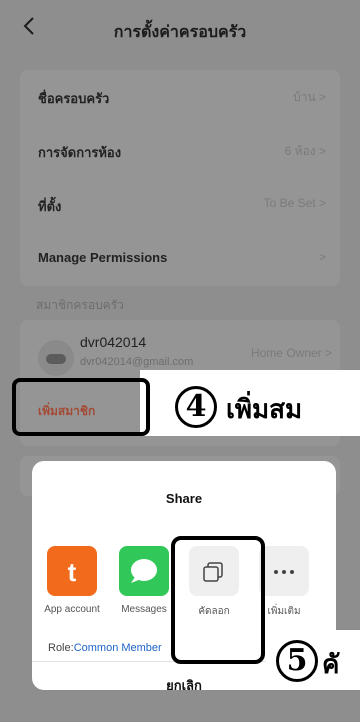 Image resolution: width=360 pixels, height=722 pixels. Describe the element at coordinates (180, 151) in the screenshot. I see `settings-row-room-management: การจัดการห้อง 6 ห้อง >` at that location.